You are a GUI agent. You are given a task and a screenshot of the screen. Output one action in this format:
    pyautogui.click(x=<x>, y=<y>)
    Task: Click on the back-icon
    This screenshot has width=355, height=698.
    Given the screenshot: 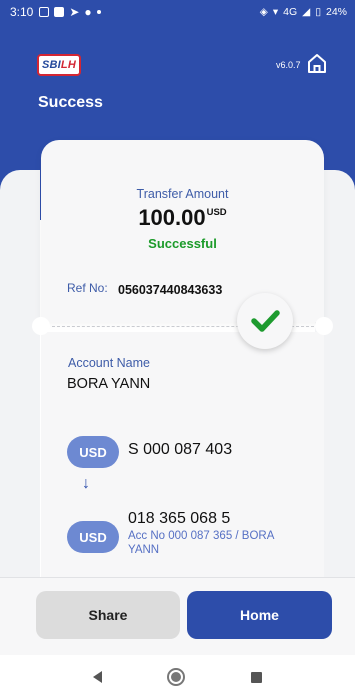 What is the action you would take?
    pyautogui.click(x=97, y=677)
    